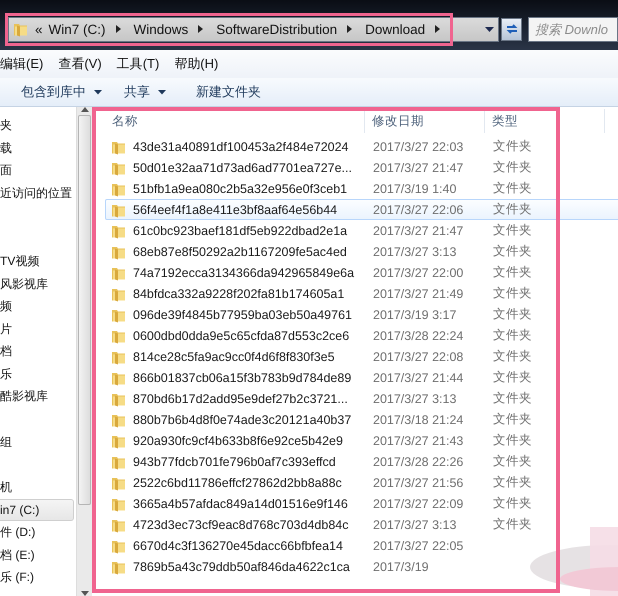 The image size is (618, 596). I want to click on modified-date: 2017/3/28 22:26, so click(418, 461).